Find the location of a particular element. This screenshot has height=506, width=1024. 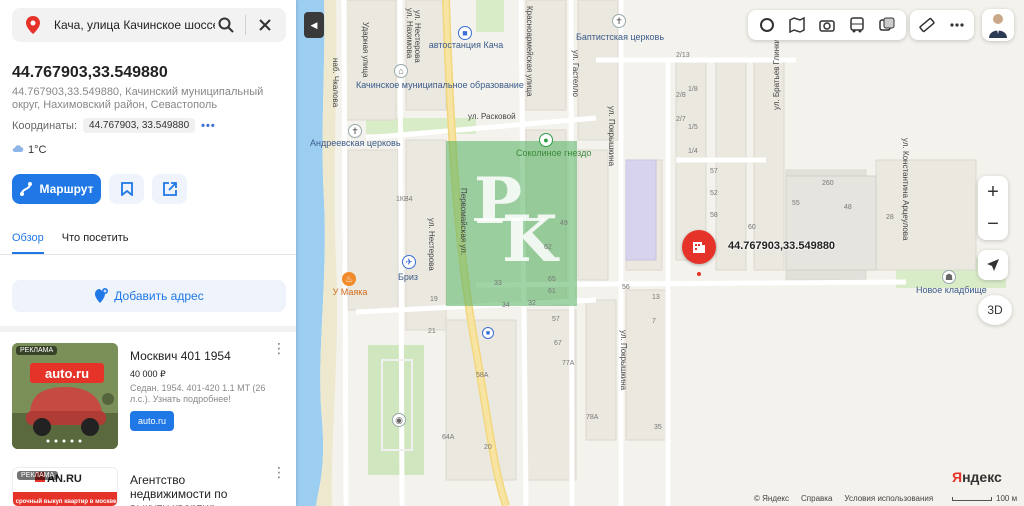

poi-baptist-church: Баптистская церковь is located at coordinates (620, 37).